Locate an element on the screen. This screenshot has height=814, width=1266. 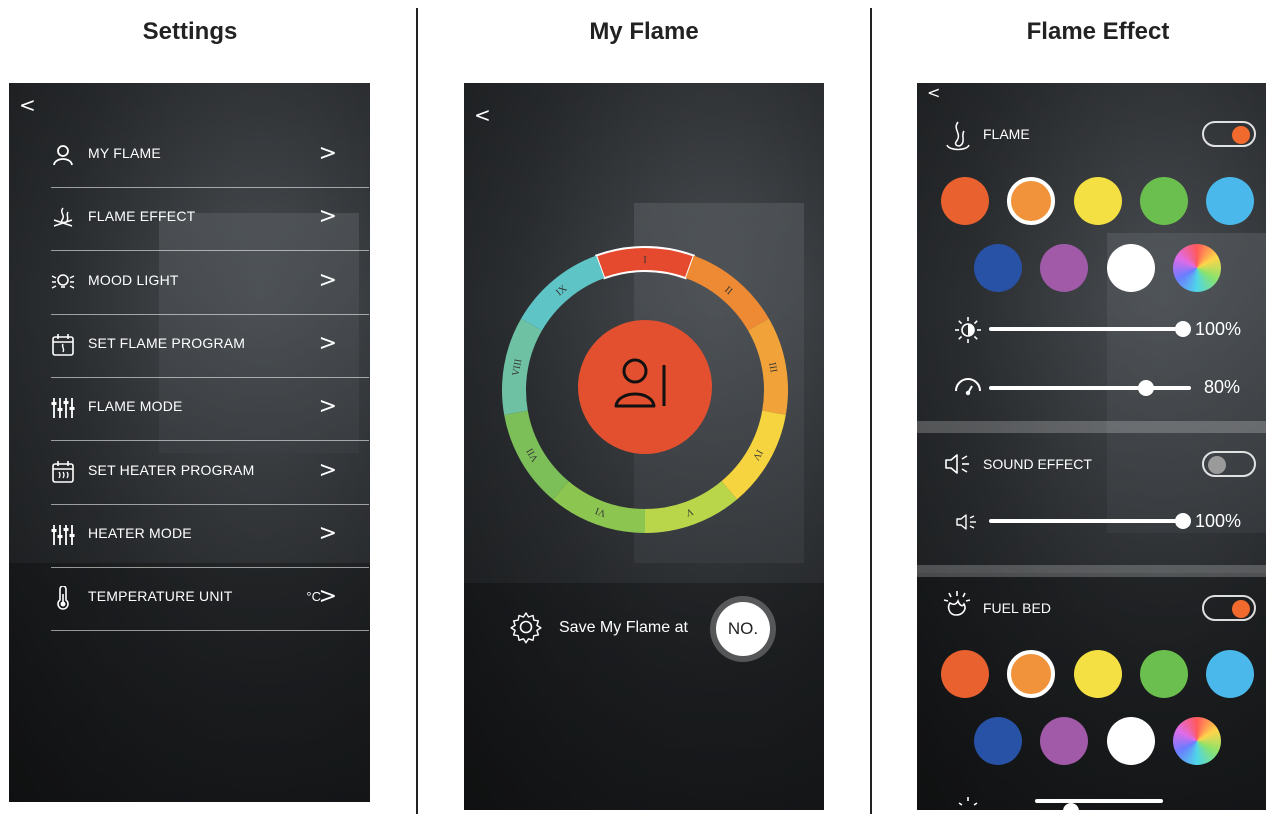
save-slot-button: NO. is located at coordinates (743, 629).